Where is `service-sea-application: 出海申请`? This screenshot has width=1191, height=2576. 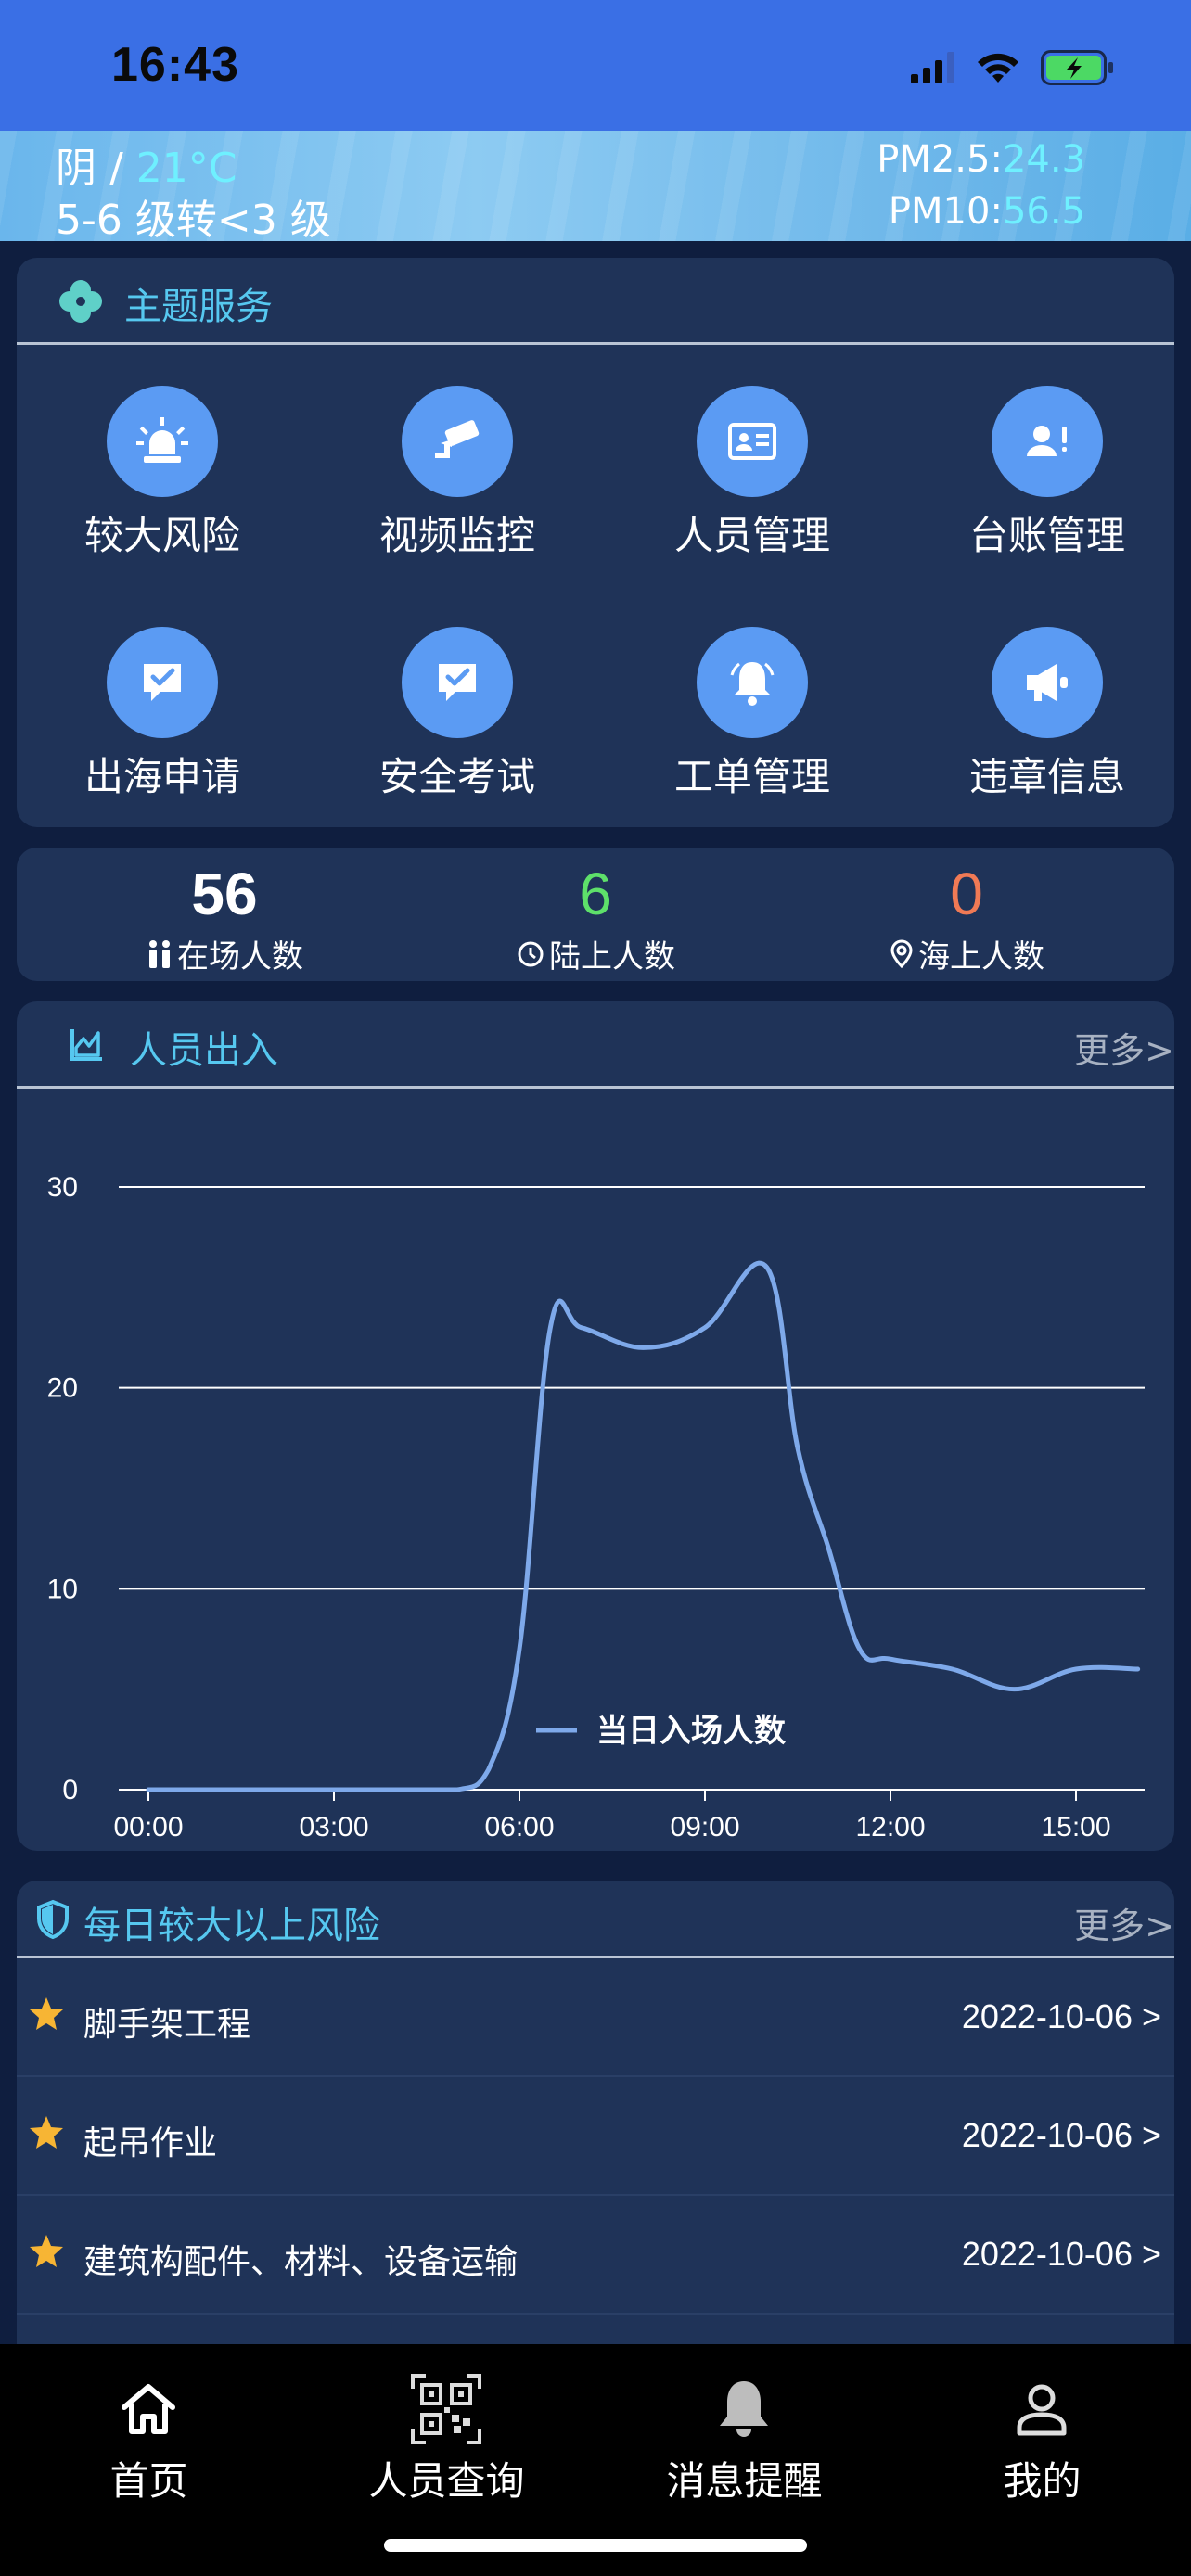 service-sea-application: 出海申请 is located at coordinates (162, 715).